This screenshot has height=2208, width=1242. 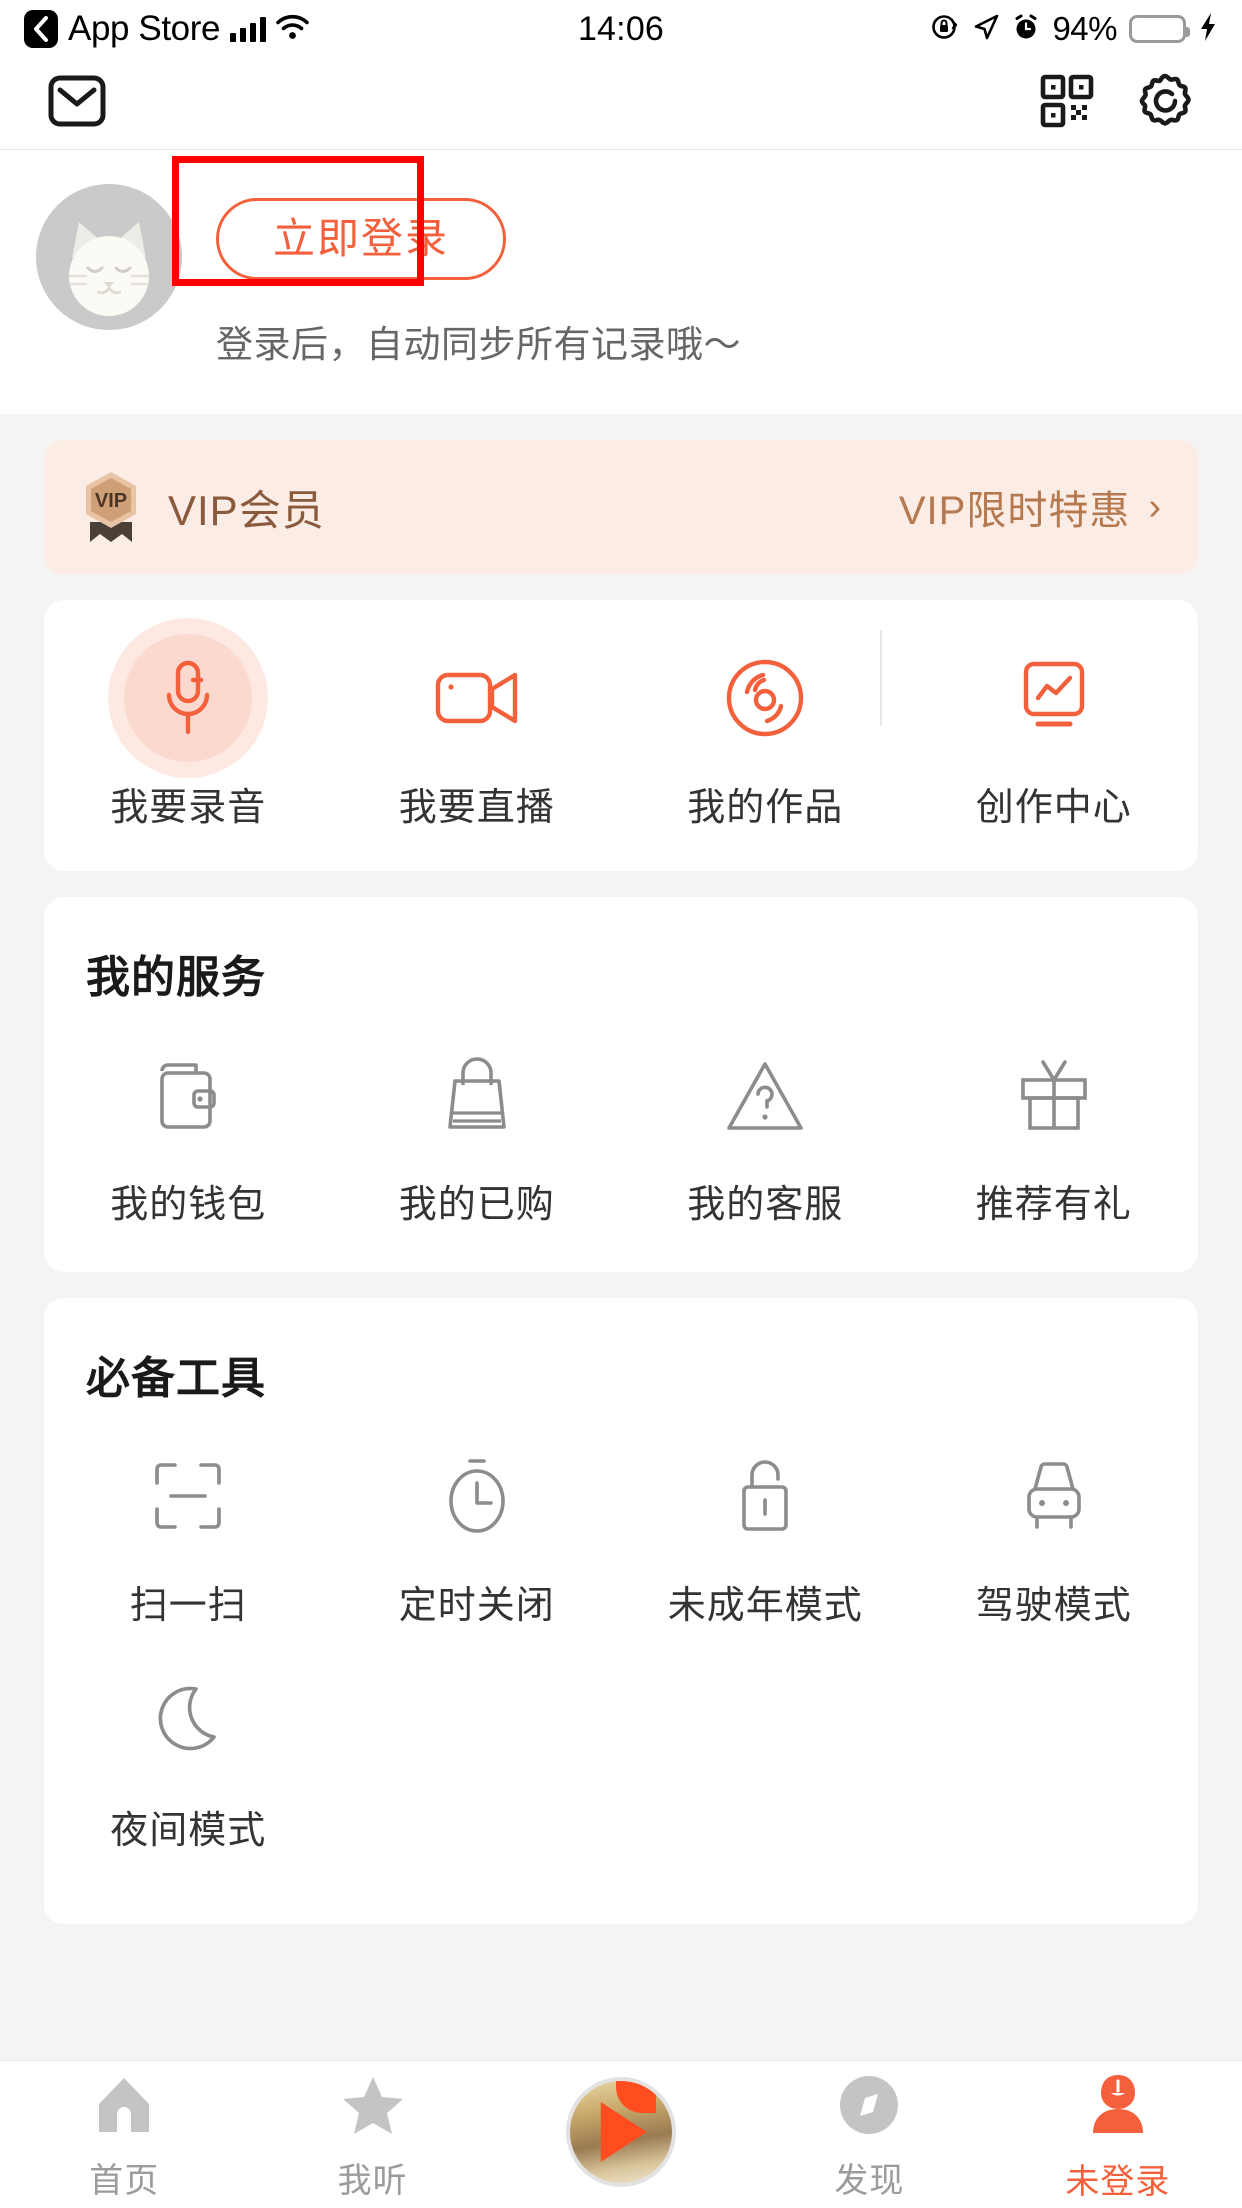 I want to click on padlock-open-icon, so click(x=765, y=1496).